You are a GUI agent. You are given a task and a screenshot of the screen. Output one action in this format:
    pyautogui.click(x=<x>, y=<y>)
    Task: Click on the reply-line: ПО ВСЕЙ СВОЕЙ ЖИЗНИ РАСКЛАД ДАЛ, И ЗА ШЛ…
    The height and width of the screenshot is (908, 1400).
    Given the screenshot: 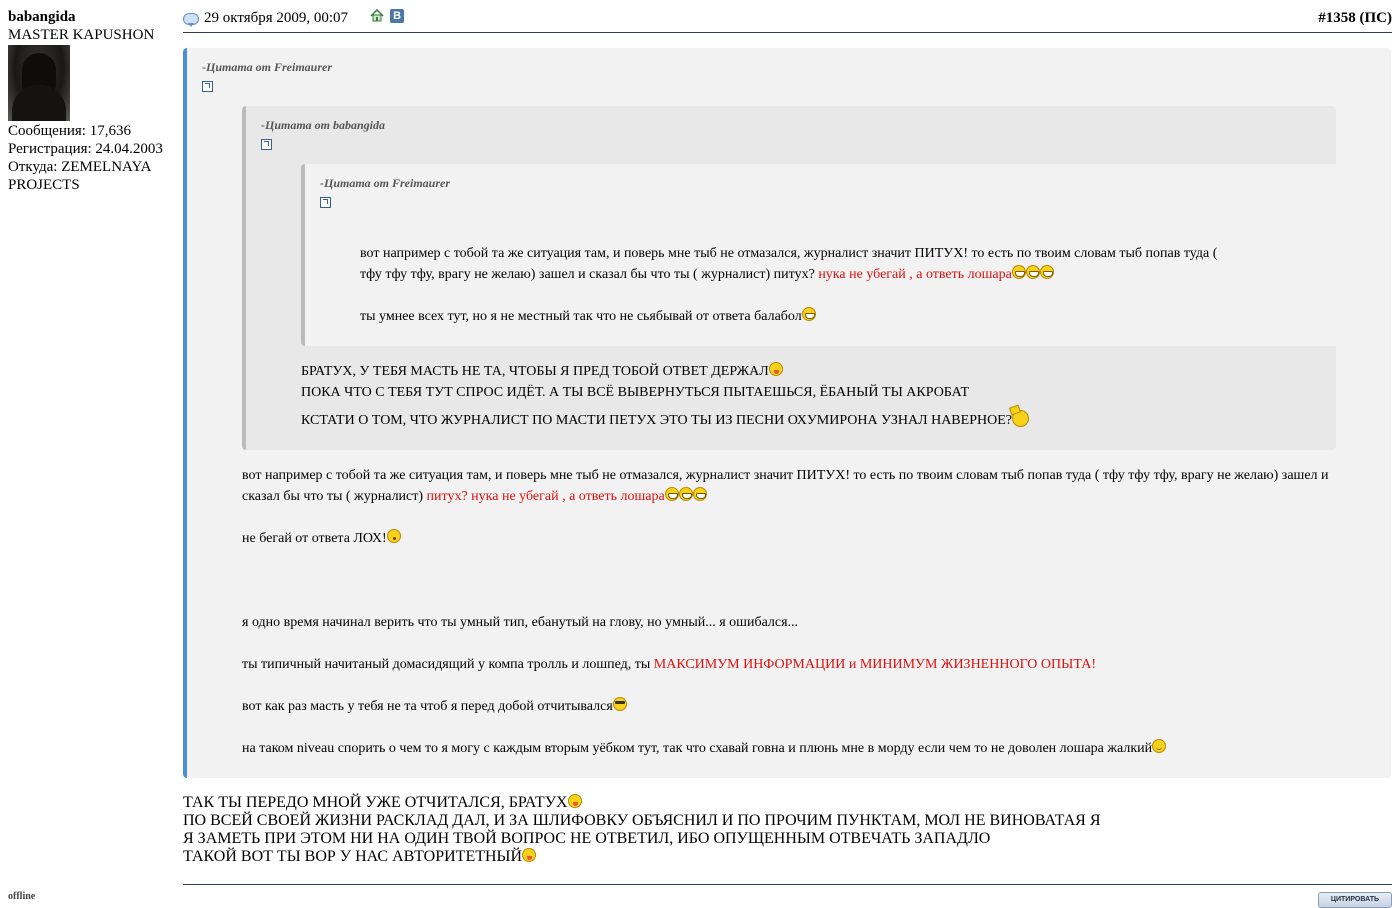 What is the action you would take?
    pyautogui.click(x=642, y=820)
    